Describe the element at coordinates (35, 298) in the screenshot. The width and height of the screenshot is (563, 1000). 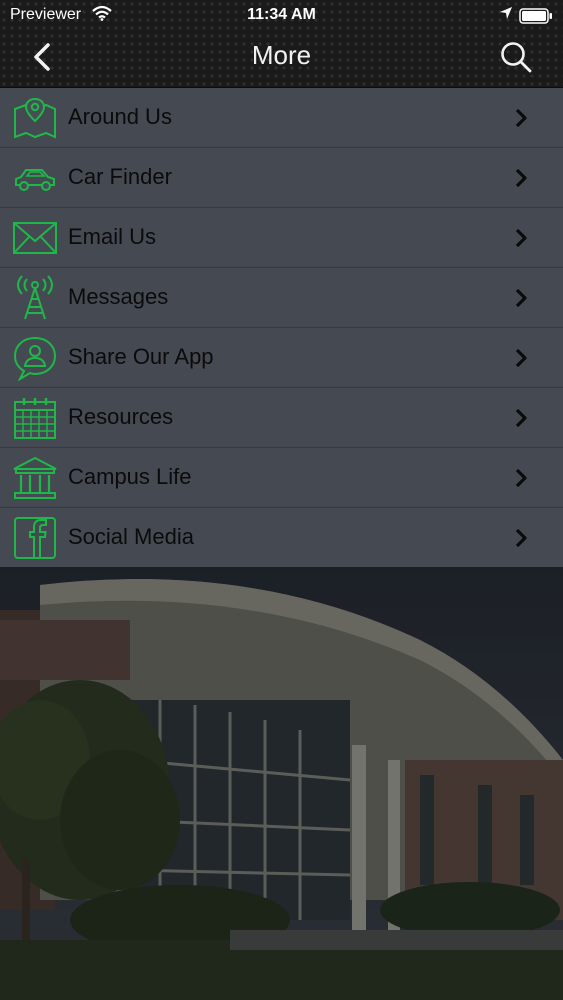
I see `antenna-icon` at that location.